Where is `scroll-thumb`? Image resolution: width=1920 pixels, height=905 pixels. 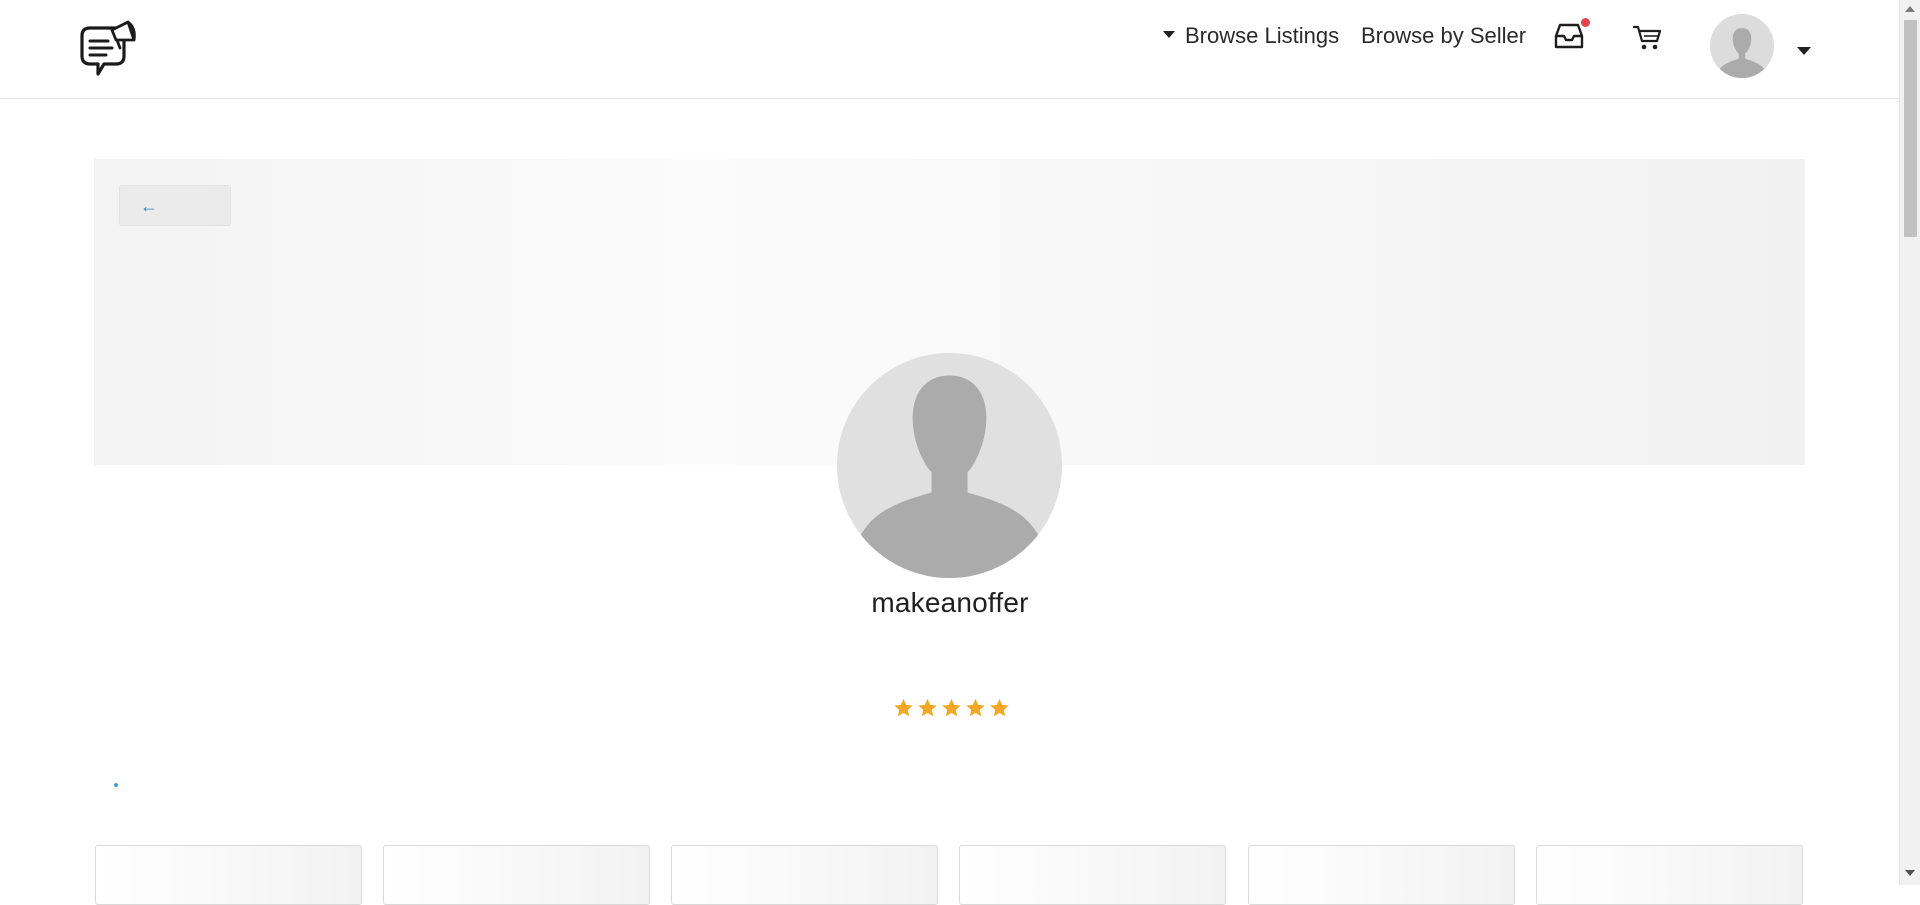 scroll-thumb is located at coordinates (1910, 128).